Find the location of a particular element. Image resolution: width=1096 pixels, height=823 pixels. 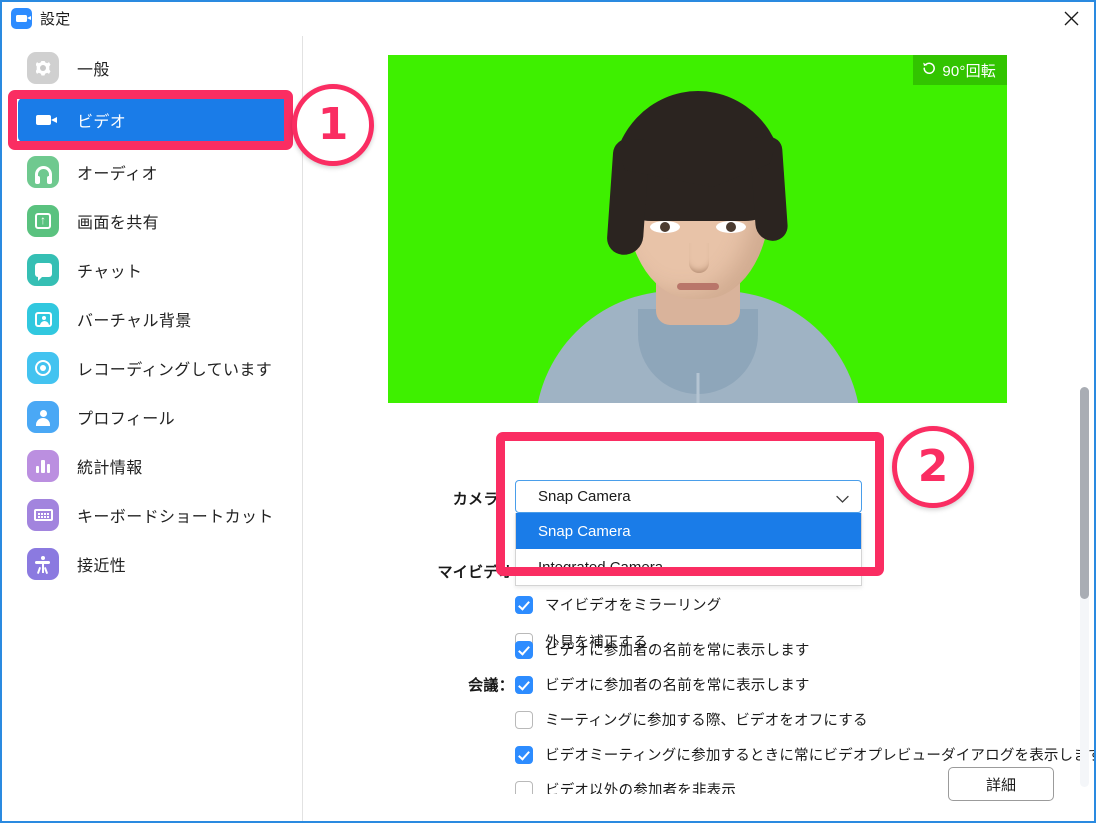

rotate-button-label: 90°回転 is located at coordinates (969, 71).